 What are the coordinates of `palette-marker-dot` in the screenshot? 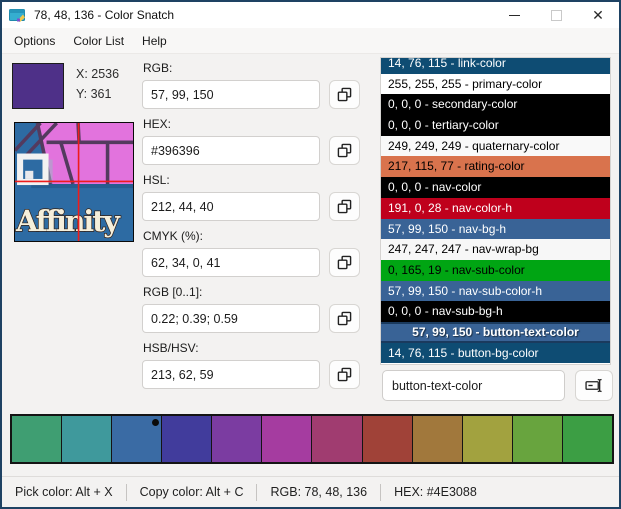 It's located at (156, 422).